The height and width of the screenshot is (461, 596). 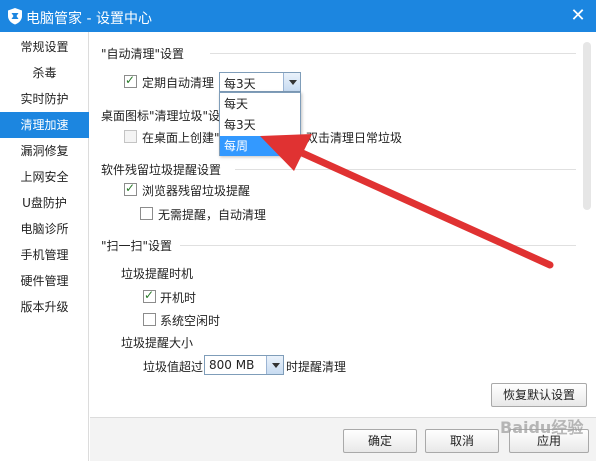 What do you see at coordinates (260, 146) in the screenshot?
I see `frequency-option-weekly: 每周` at bounding box center [260, 146].